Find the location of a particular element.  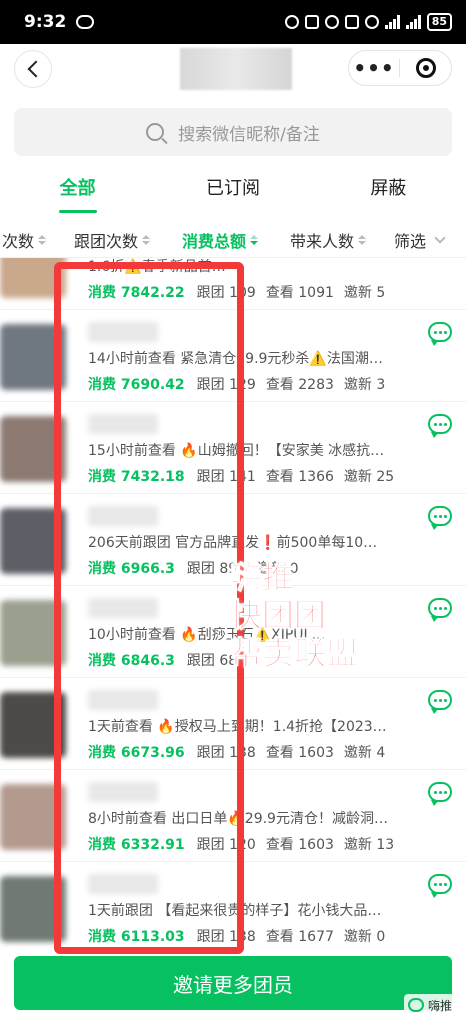

sort-total-spend: 消费总额 is located at coordinates (220, 240).